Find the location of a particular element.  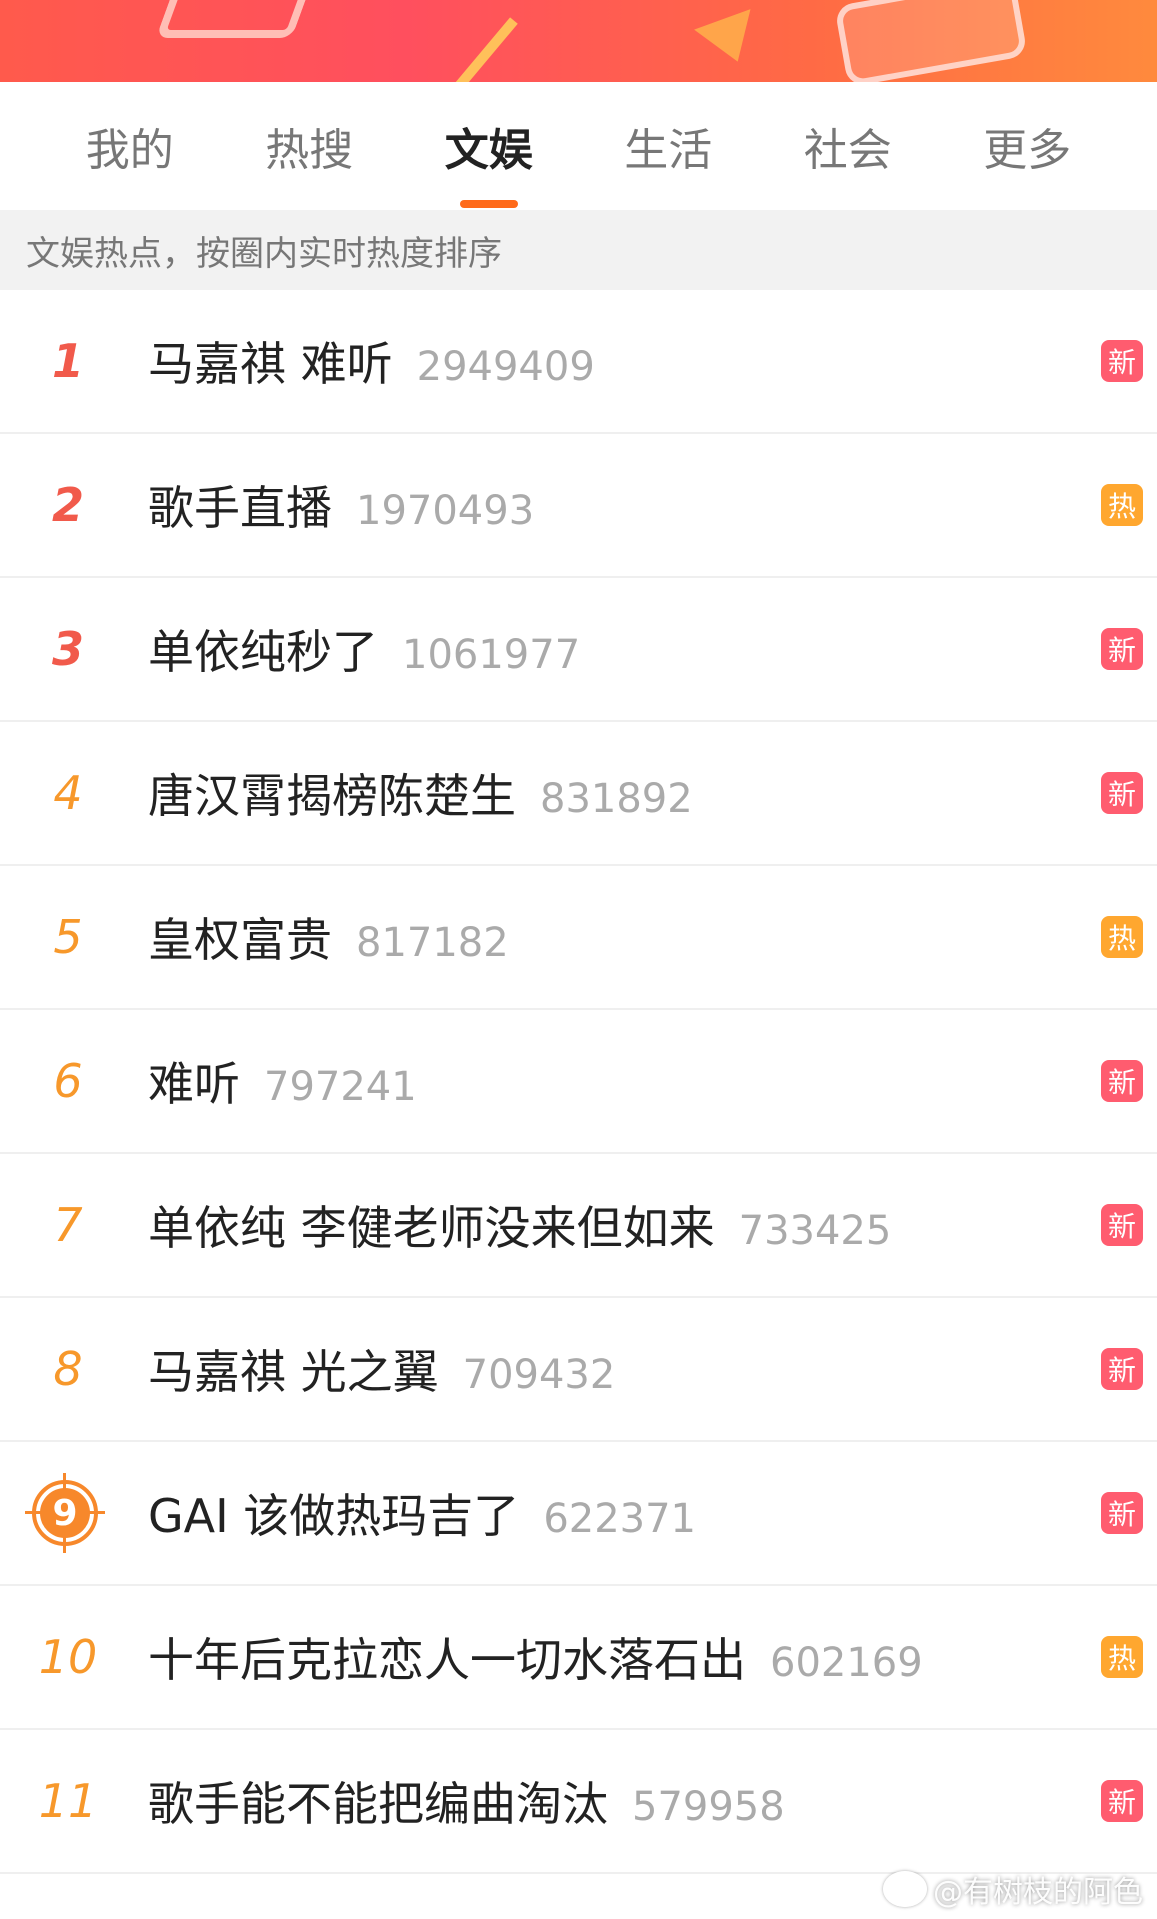

rank-number: 4 is located at coordinates (68, 793).